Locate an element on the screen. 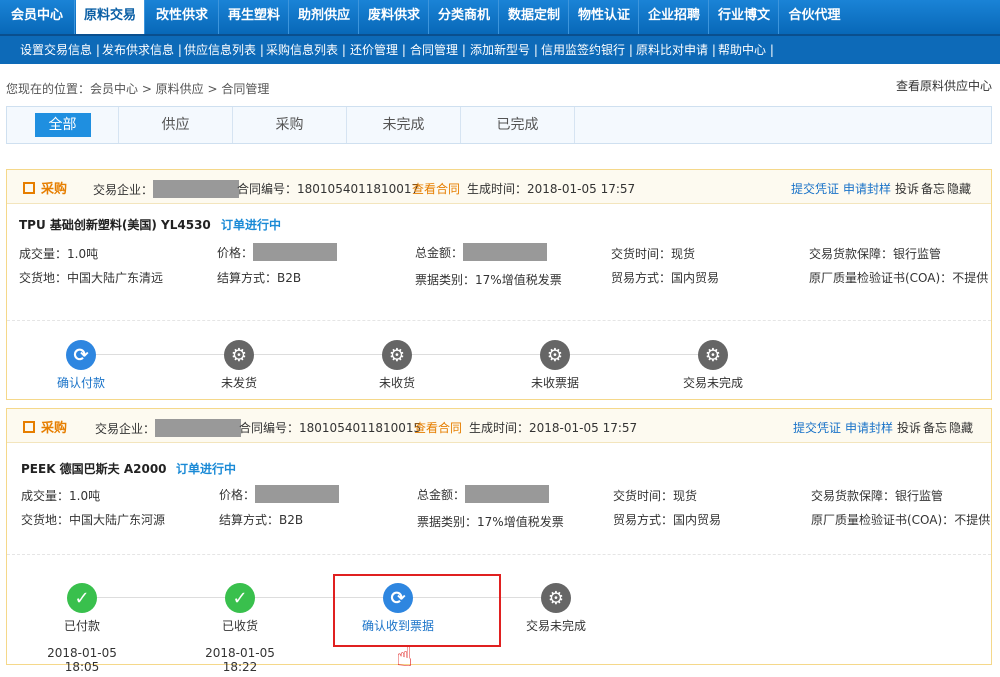  step-time: 2018-01-05 18:05 is located at coordinates (82, 660).